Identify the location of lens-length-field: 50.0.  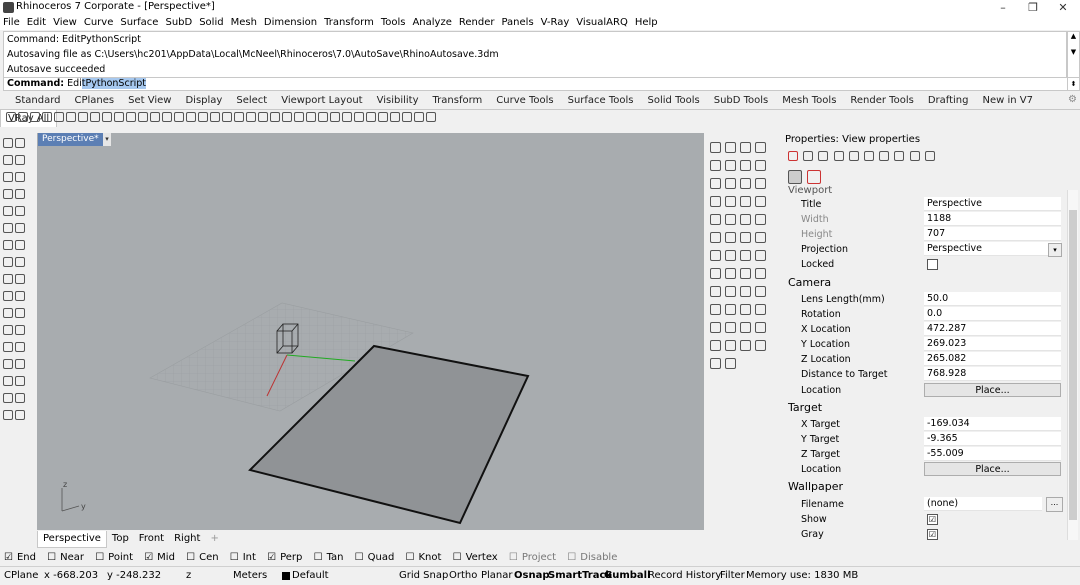
(992, 299).